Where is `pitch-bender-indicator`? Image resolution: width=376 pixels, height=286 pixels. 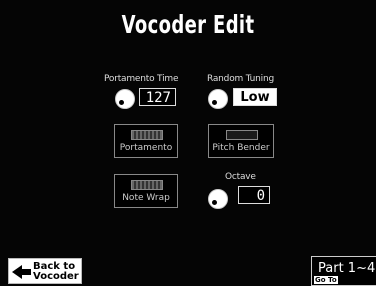
pitch-bender-indicator is located at coordinates (242, 135).